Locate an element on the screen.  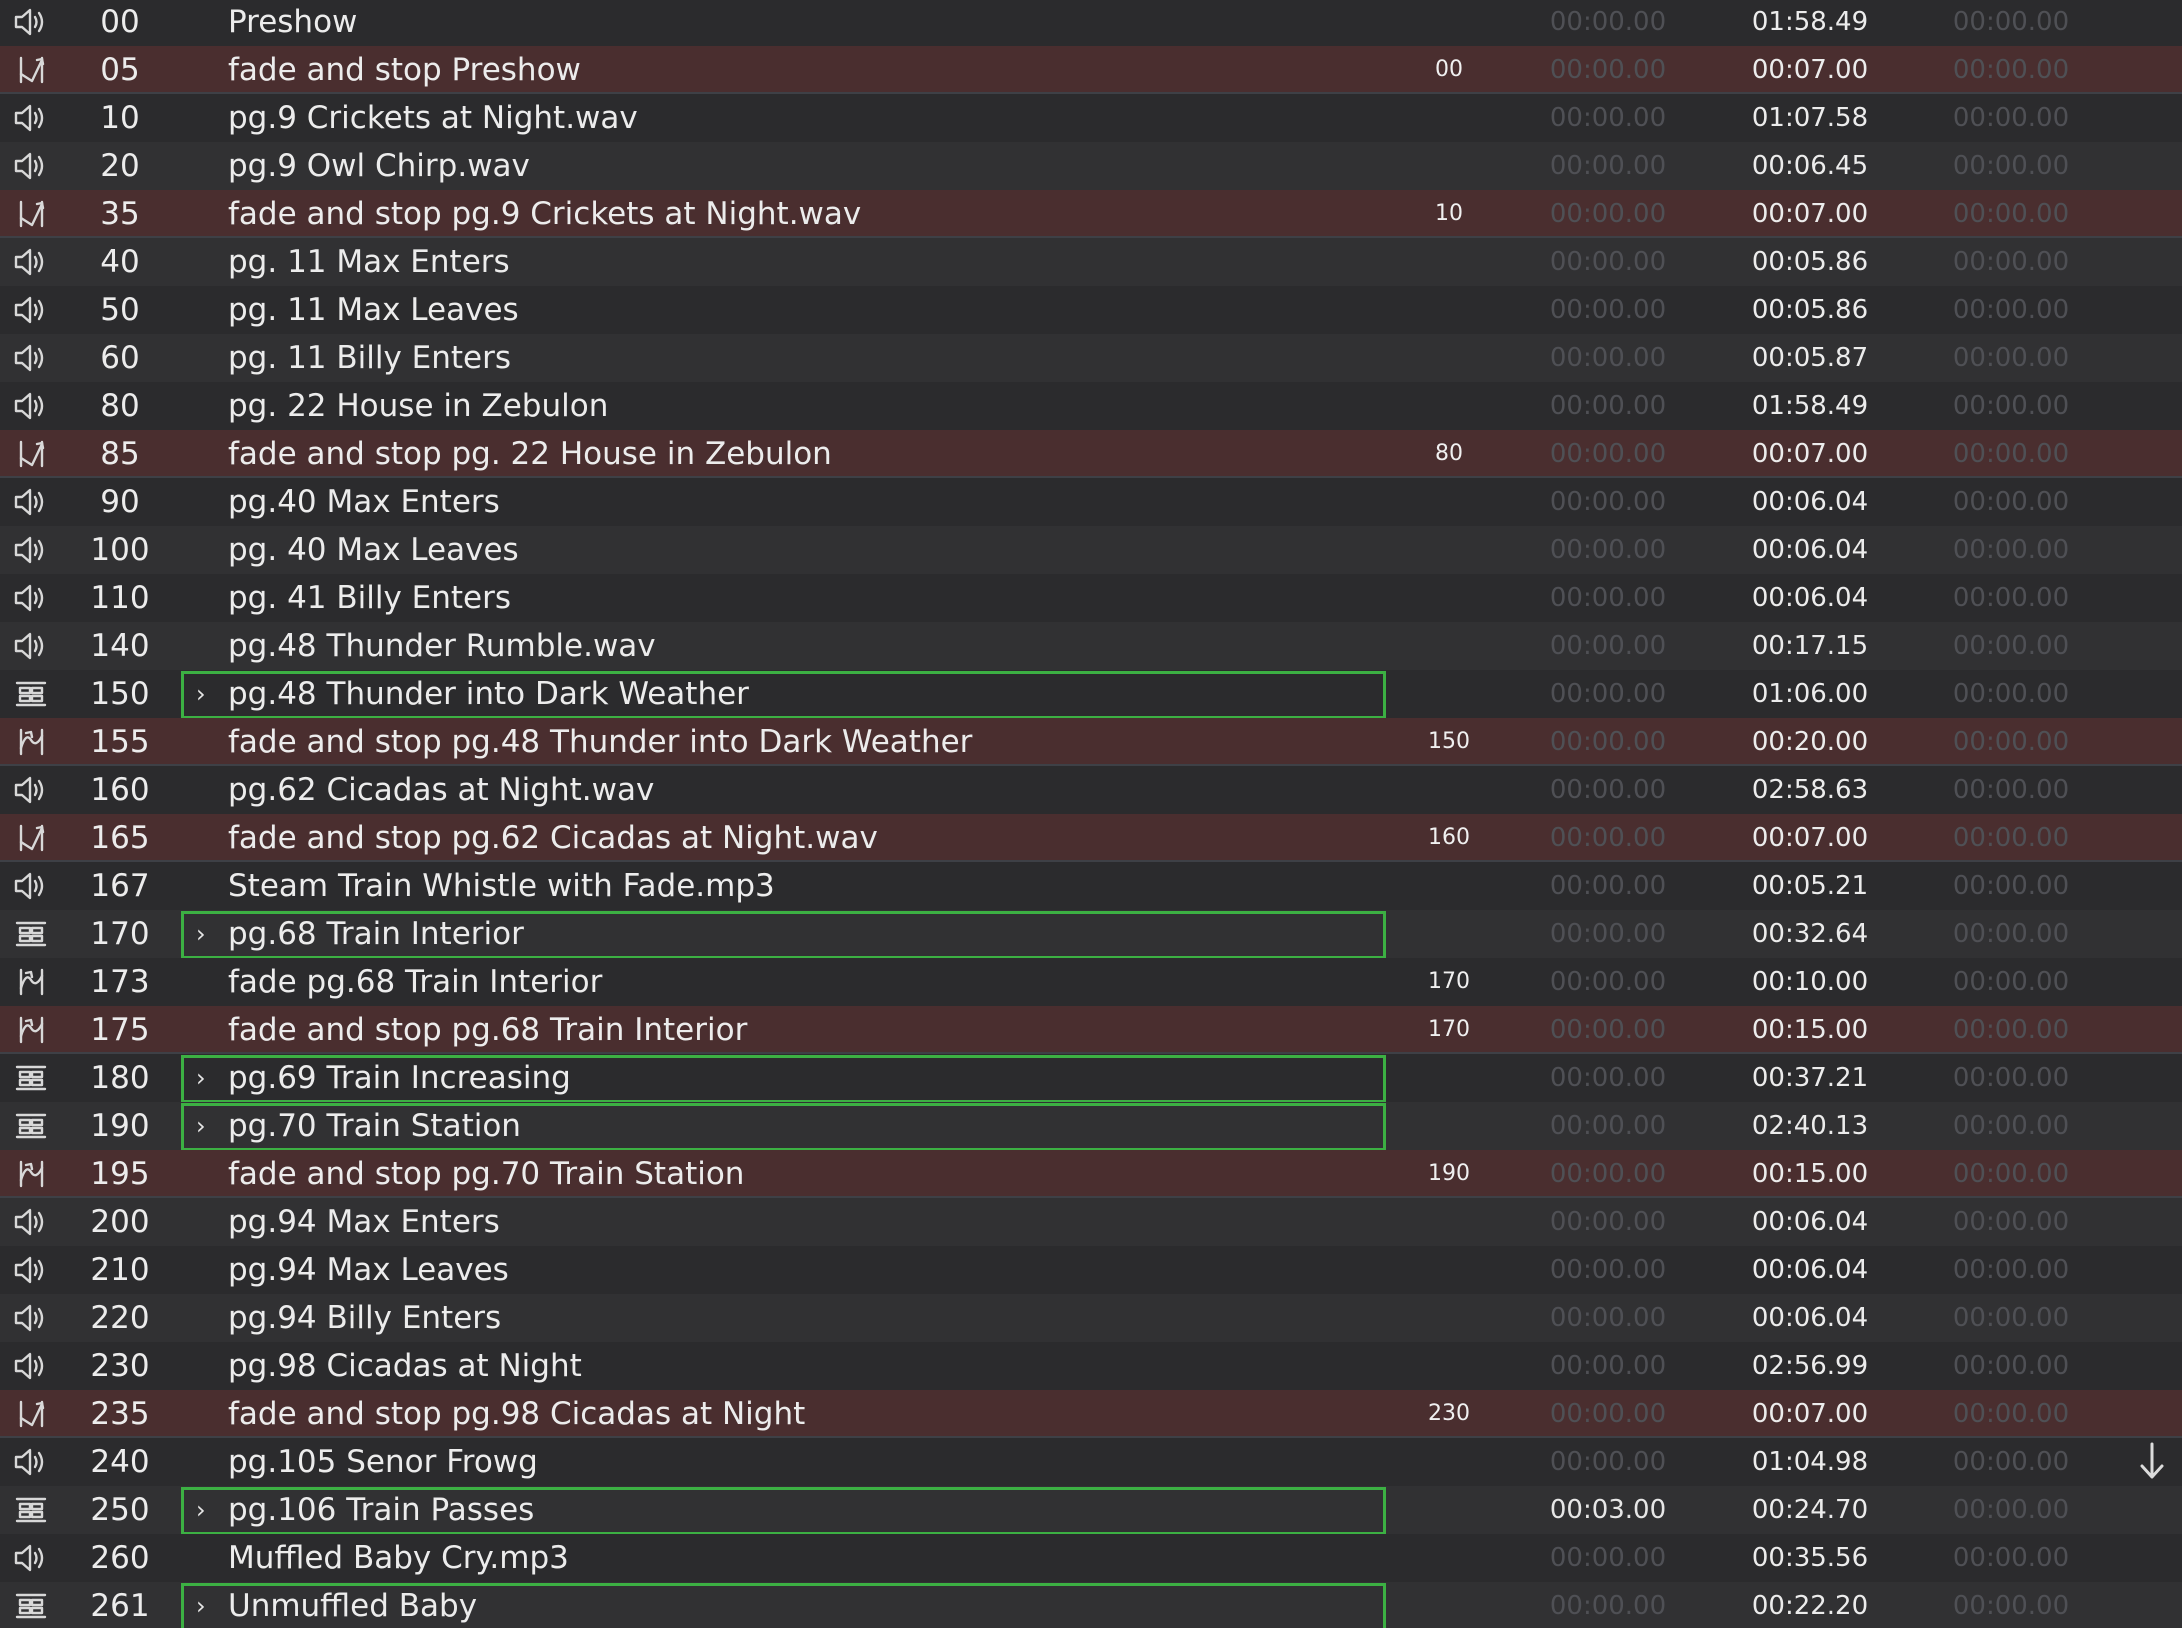
action-duration: 00:15.00 is located at coordinates (1810, 1030).